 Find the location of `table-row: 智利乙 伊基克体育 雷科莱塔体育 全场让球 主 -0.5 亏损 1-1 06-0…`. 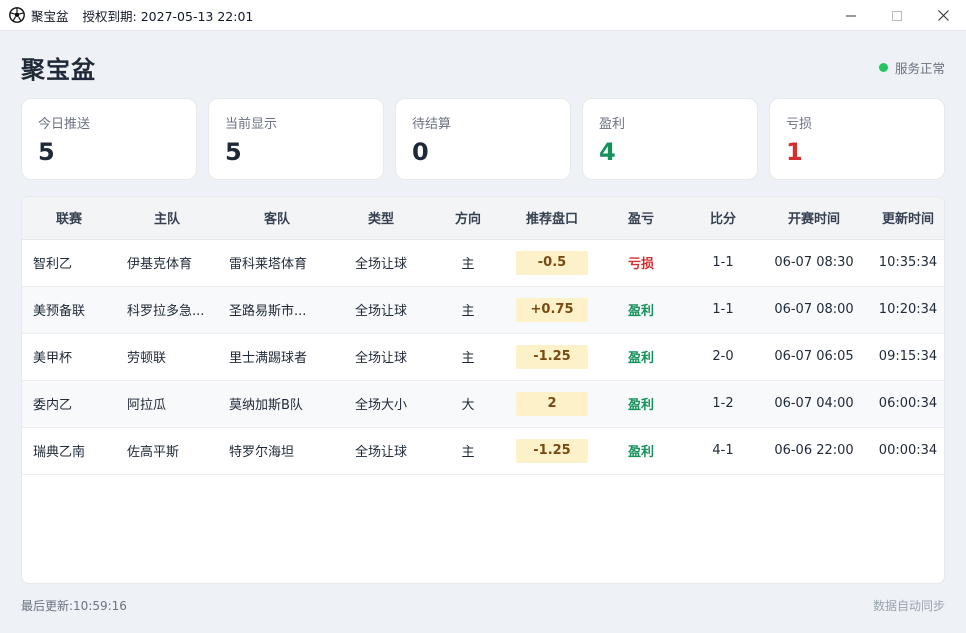

table-row: 智利乙 伊基克体育 雷科莱塔体育 全场让球 主 -0.5 亏损 1-1 06-0… is located at coordinates (483, 262).